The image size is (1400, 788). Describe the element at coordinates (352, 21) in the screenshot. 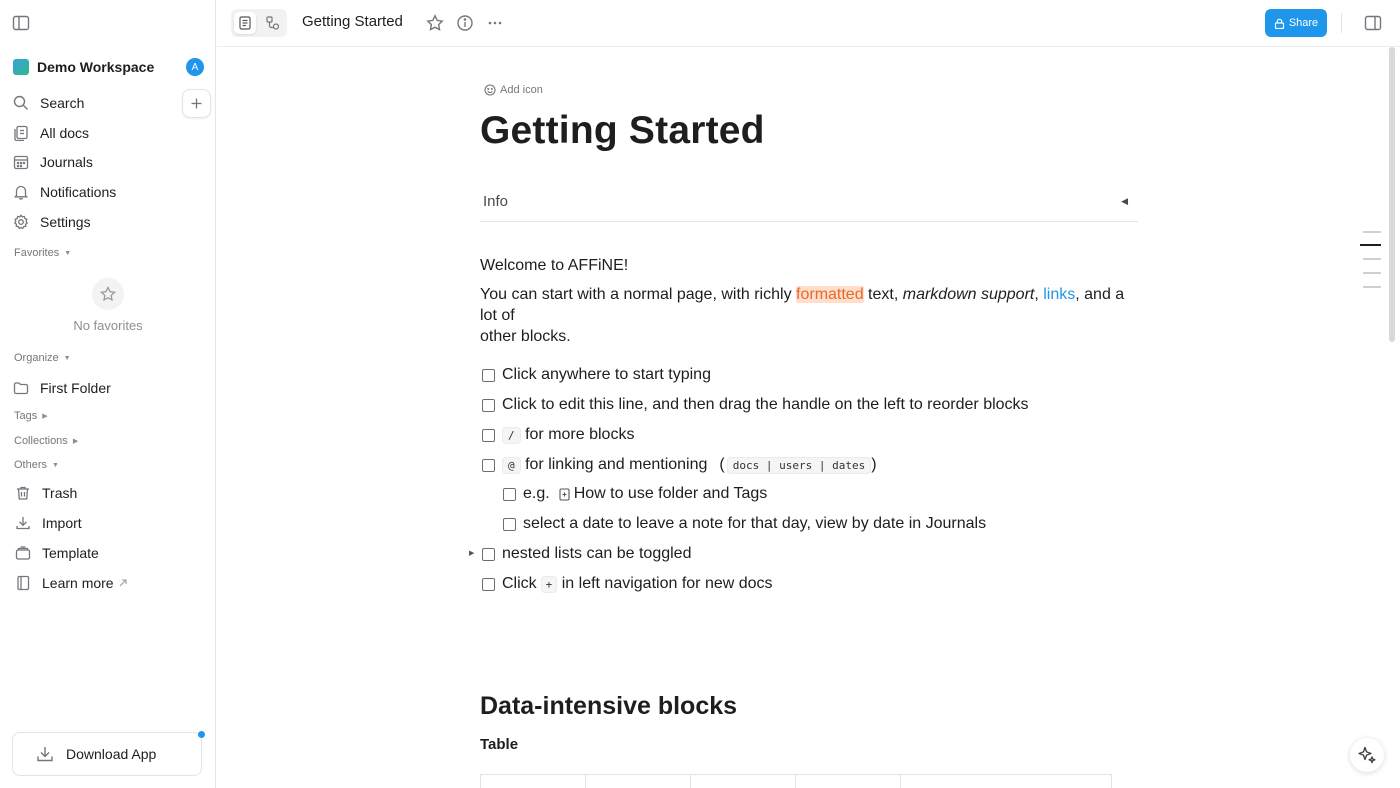

I see `doc-title: Getting Started` at that location.